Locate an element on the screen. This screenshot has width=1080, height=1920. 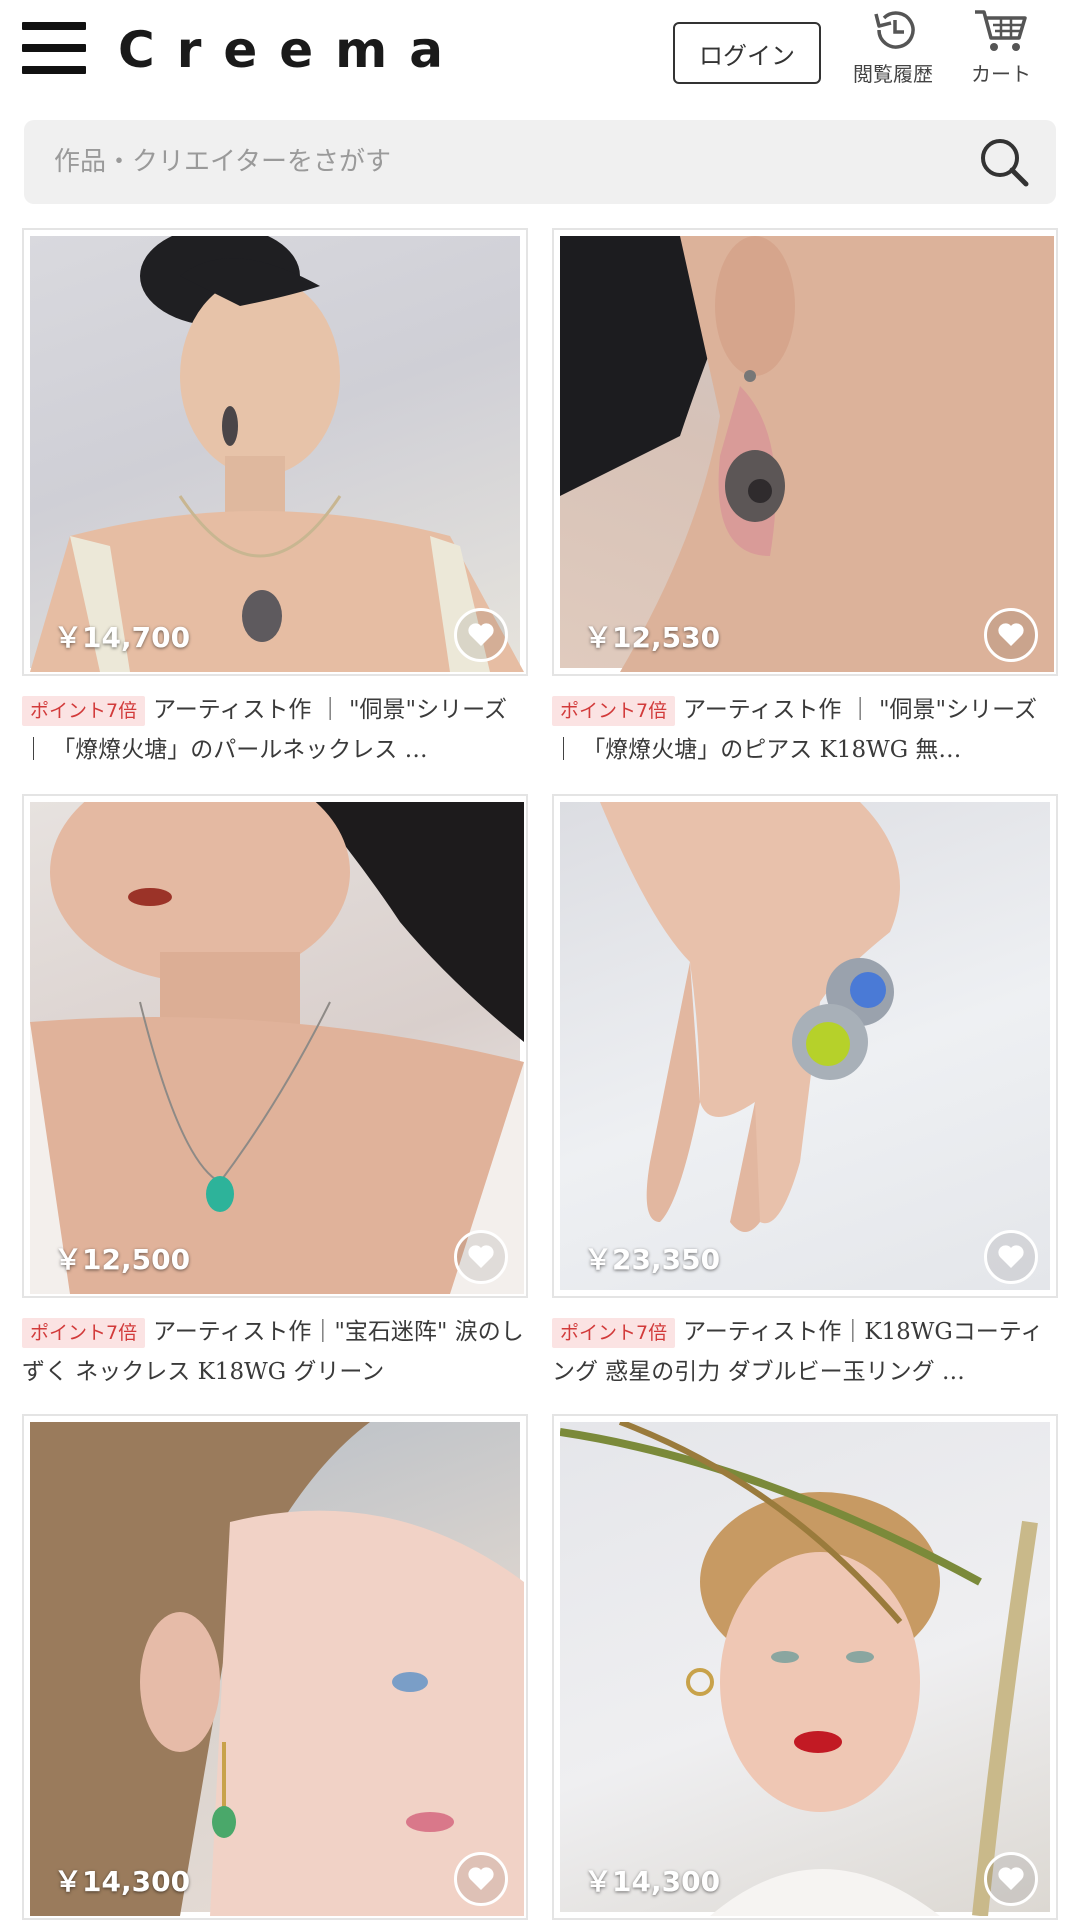
creema-logo: Creema is located at coordinates (291, 50).